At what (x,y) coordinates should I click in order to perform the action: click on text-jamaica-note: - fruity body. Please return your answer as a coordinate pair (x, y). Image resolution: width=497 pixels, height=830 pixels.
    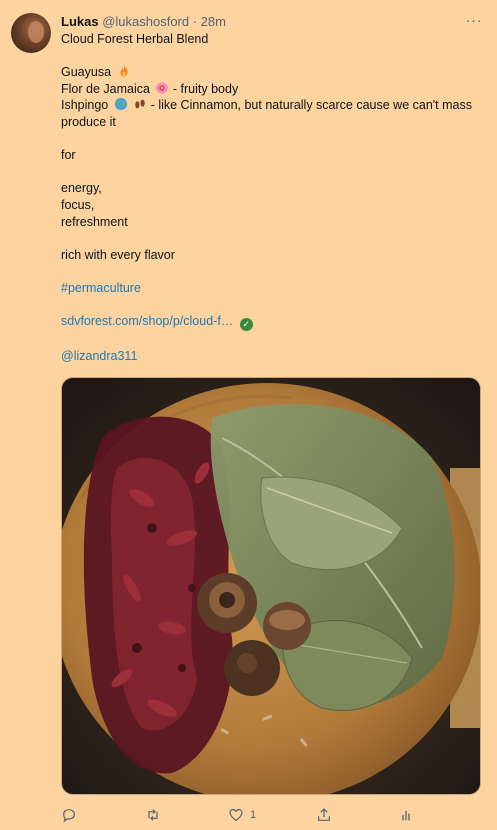
    Looking at the image, I should click on (204, 88).